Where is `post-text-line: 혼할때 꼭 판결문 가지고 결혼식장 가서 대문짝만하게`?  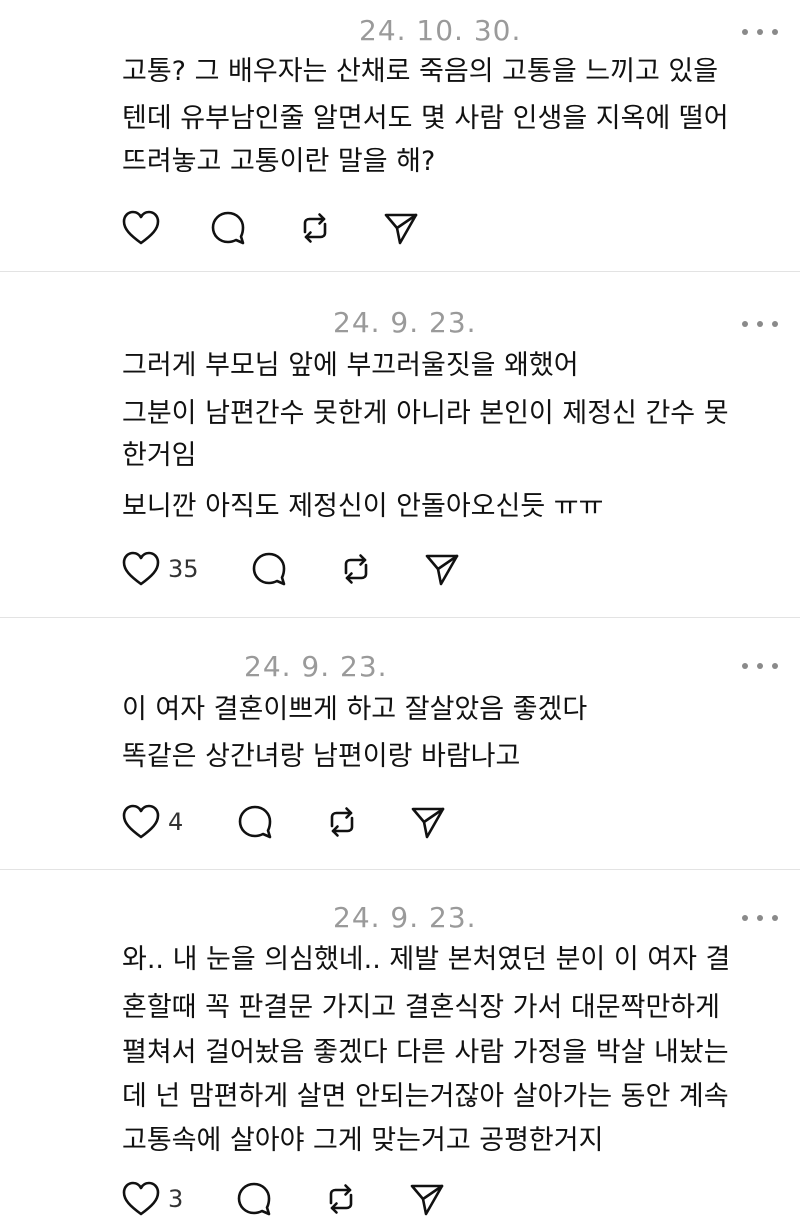 post-text-line: 혼할때 꼭 판결문 가지고 결혼식장 가서 대문짝만하게 is located at coordinates (421, 1007).